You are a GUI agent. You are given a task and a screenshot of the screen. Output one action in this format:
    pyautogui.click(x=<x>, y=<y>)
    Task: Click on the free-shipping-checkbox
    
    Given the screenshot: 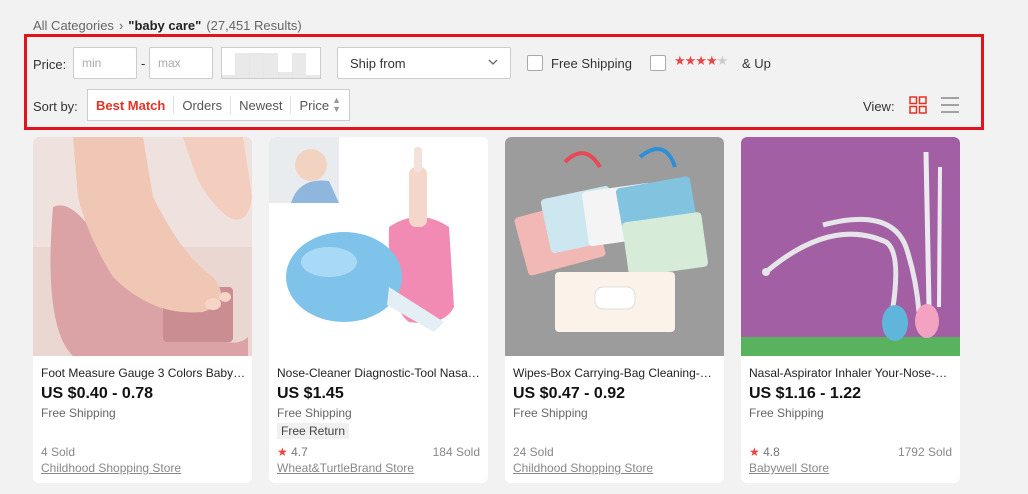 What is the action you would take?
    pyautogui.click(x=535, y=63)
    